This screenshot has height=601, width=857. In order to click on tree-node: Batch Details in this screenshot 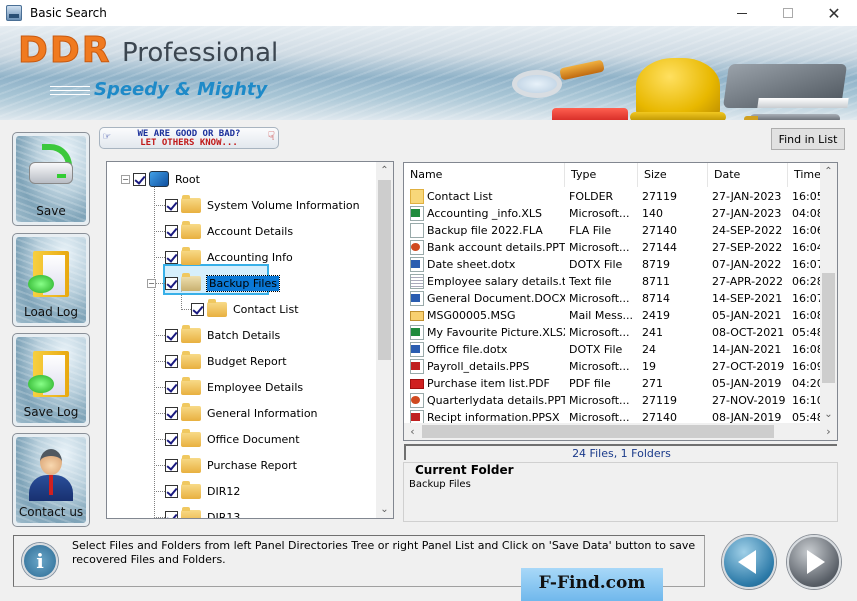, I will do `click(222, 334)`.